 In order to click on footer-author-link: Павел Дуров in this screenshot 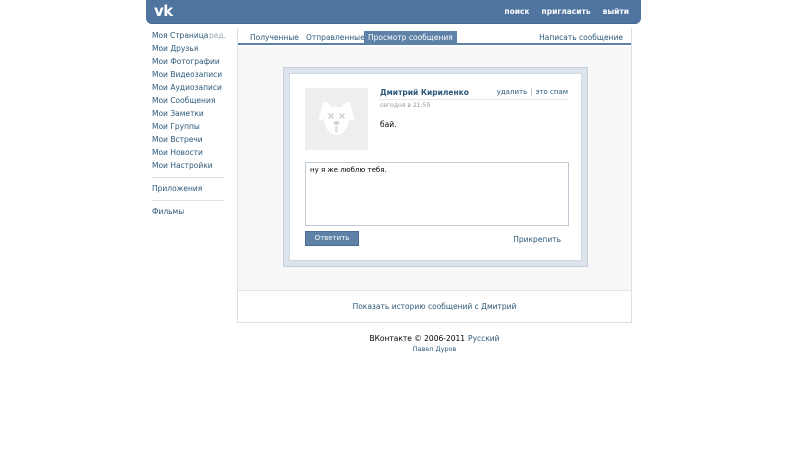, I will do `click(434, 349)`.